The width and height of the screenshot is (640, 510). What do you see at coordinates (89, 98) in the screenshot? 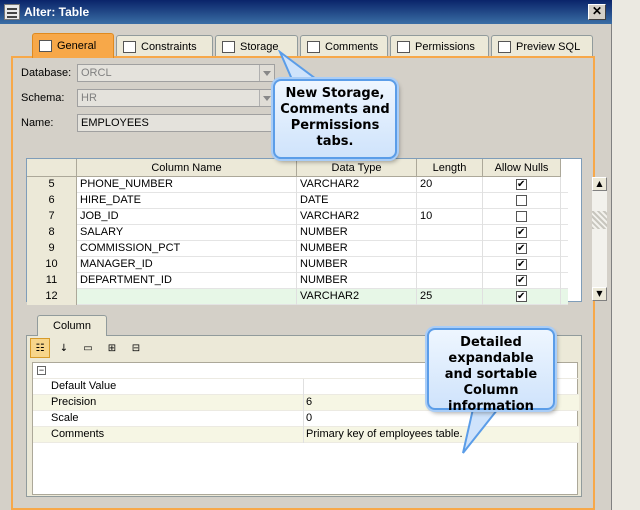
I see `schema-value: HR` at bounding box center [89, 98].